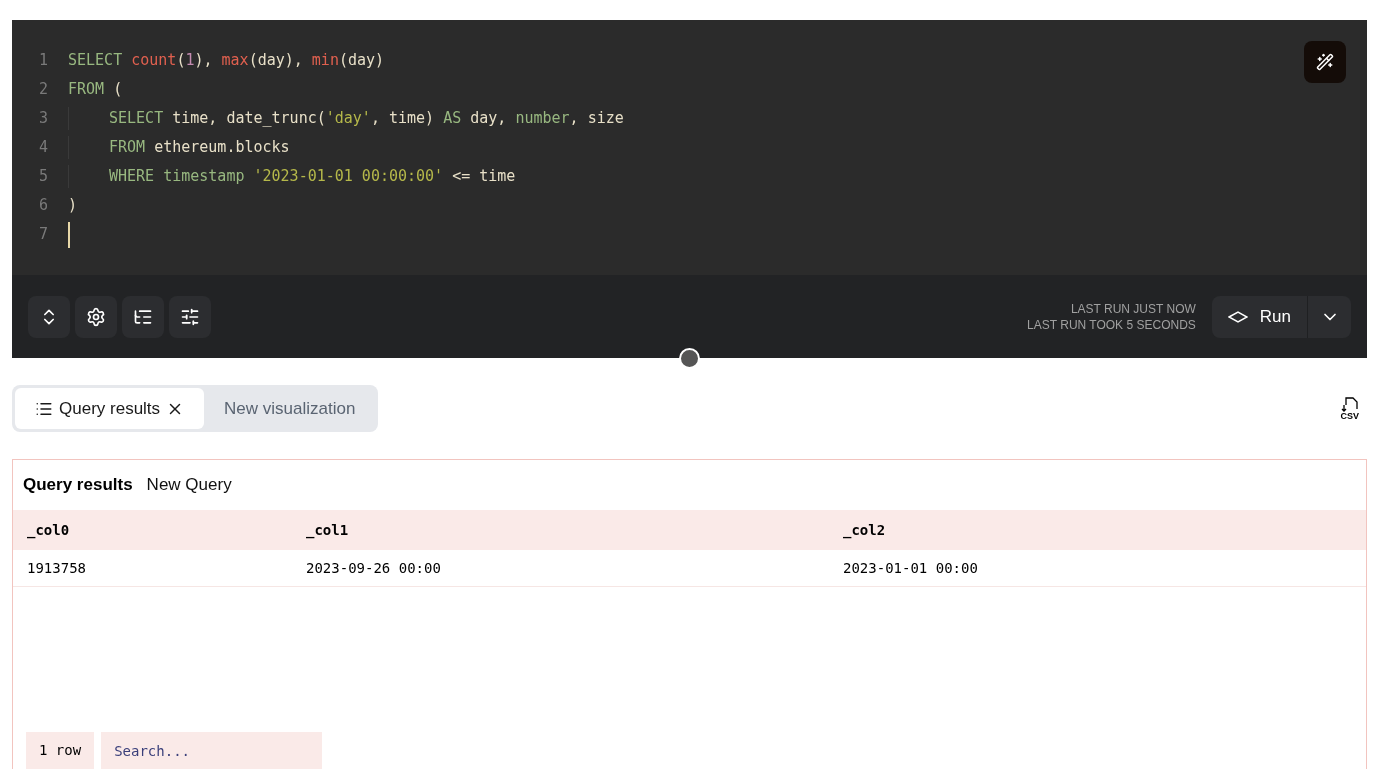 Image resolution: width=1379 pixels, height=769 pixels. What do you see at coordinates (865, 530) in the screenshot?
I see `column-header: _col2` at bounding box center [865, 530].